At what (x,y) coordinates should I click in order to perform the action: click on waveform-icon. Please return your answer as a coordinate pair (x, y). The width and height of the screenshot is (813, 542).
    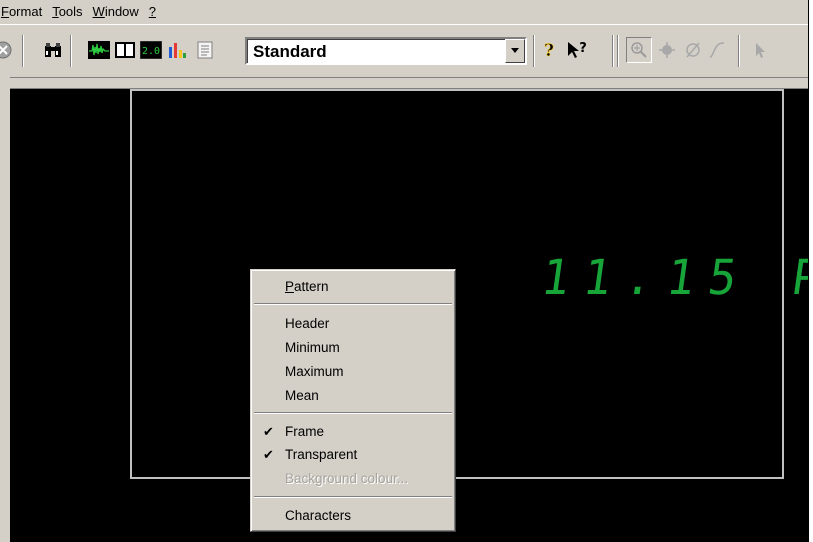
    Looking at the image, I should click on (99, 50).